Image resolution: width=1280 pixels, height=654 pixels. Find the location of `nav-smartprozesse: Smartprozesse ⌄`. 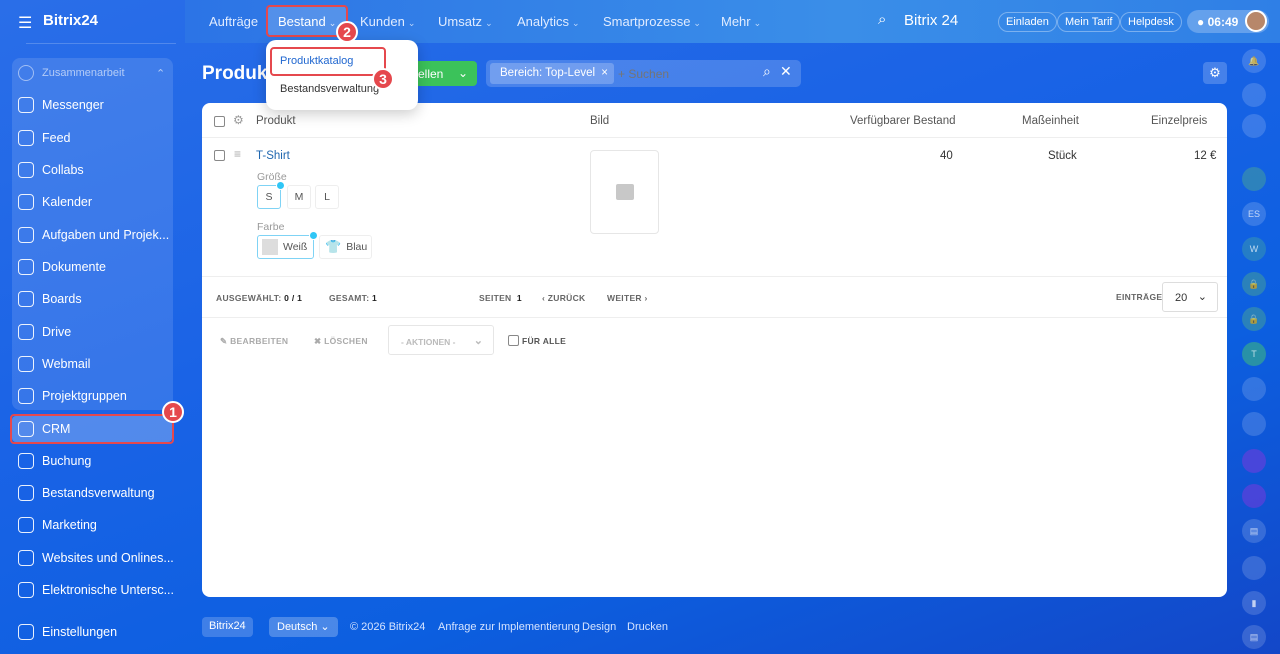

nav-smartprozesse: Smartprozesse ⌄ is located at coordinates (652, 21).